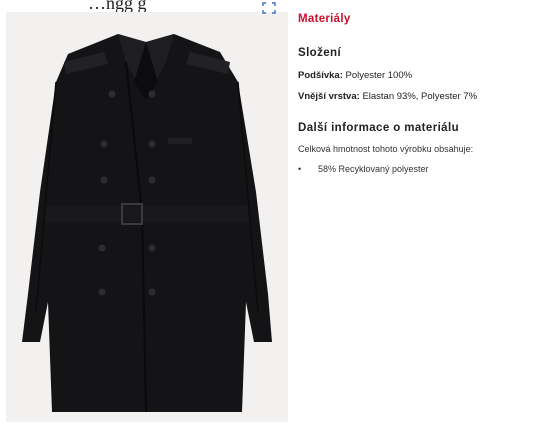  Describe the element at coordinates (320, 53) in the screenshot. I see `composition-heading: Složení` at that location.